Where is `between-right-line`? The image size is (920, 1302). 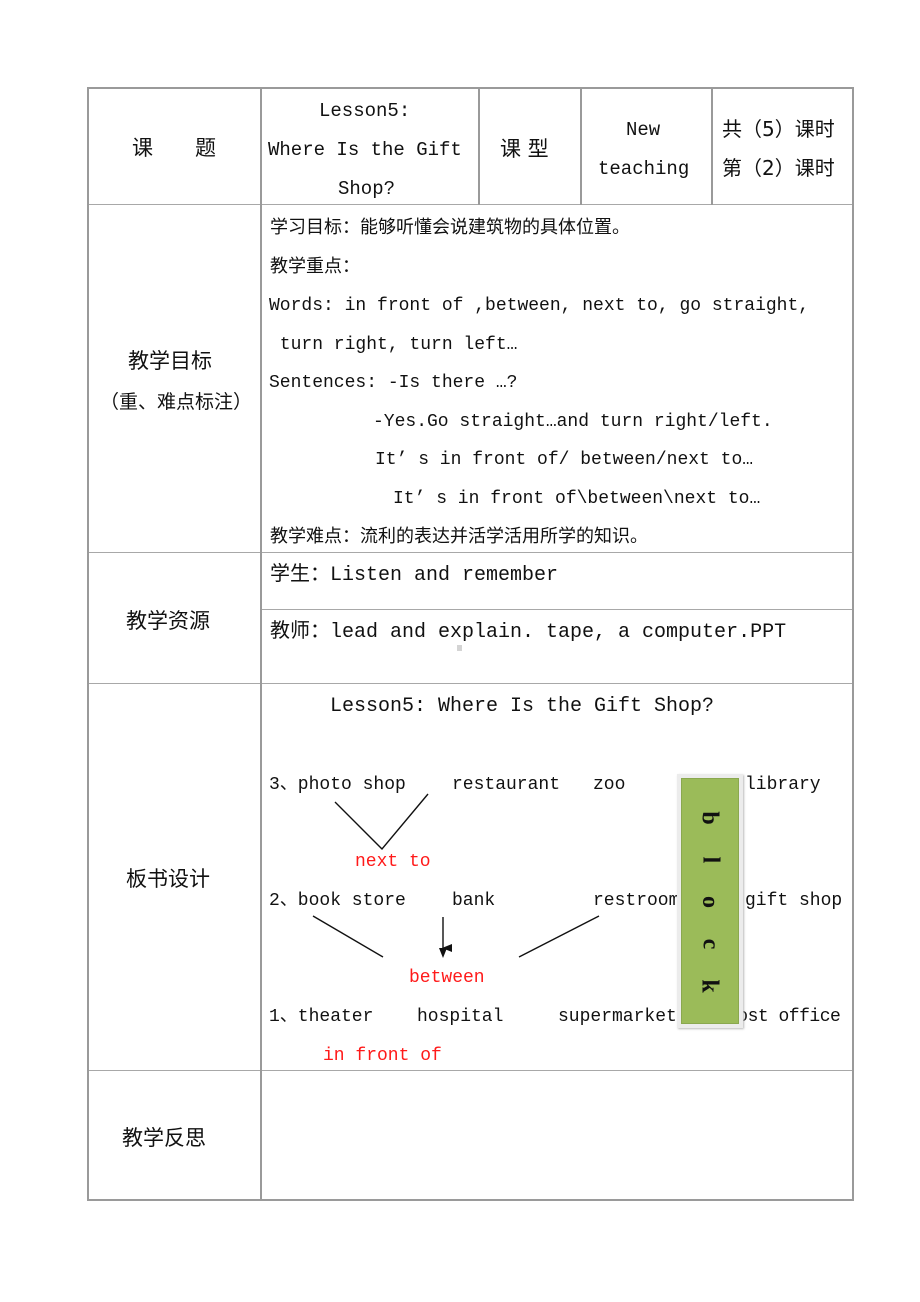
between-right-line is located at coordinates (559, 936).